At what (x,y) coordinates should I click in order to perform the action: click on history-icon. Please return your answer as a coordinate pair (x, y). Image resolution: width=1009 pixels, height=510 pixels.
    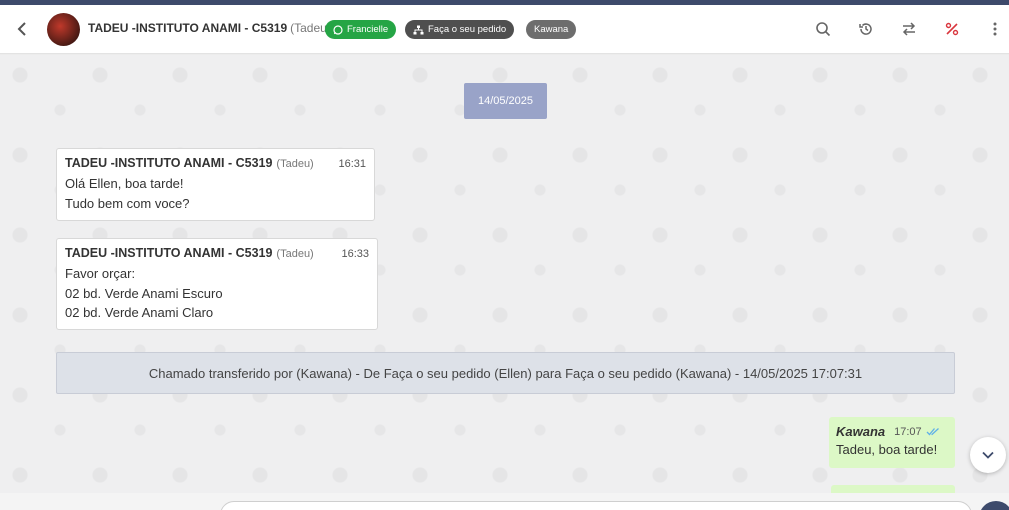
    Looking at the image, I should click on (865, 29).